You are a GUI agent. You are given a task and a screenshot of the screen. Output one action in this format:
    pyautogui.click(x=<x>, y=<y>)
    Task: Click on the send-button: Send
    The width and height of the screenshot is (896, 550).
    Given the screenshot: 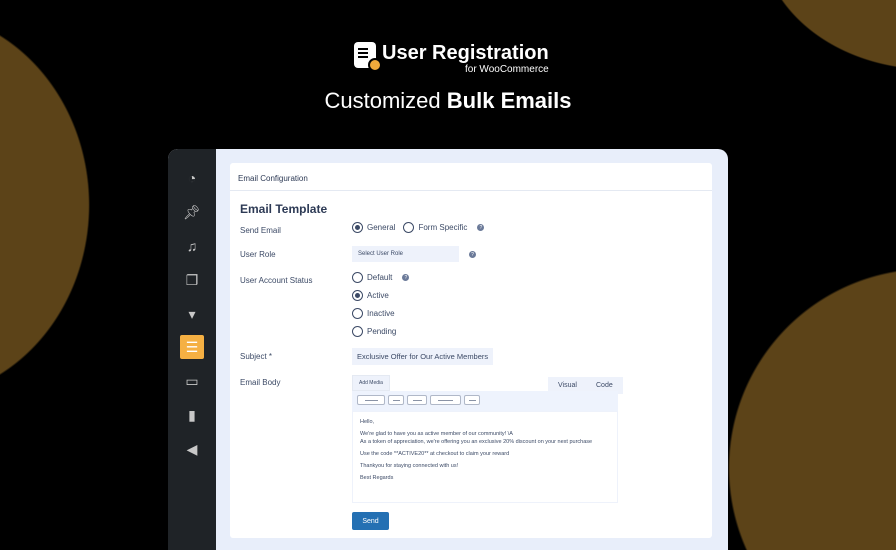 What is the action you would take?
    pyautogui.click(x=370, y=521)
    